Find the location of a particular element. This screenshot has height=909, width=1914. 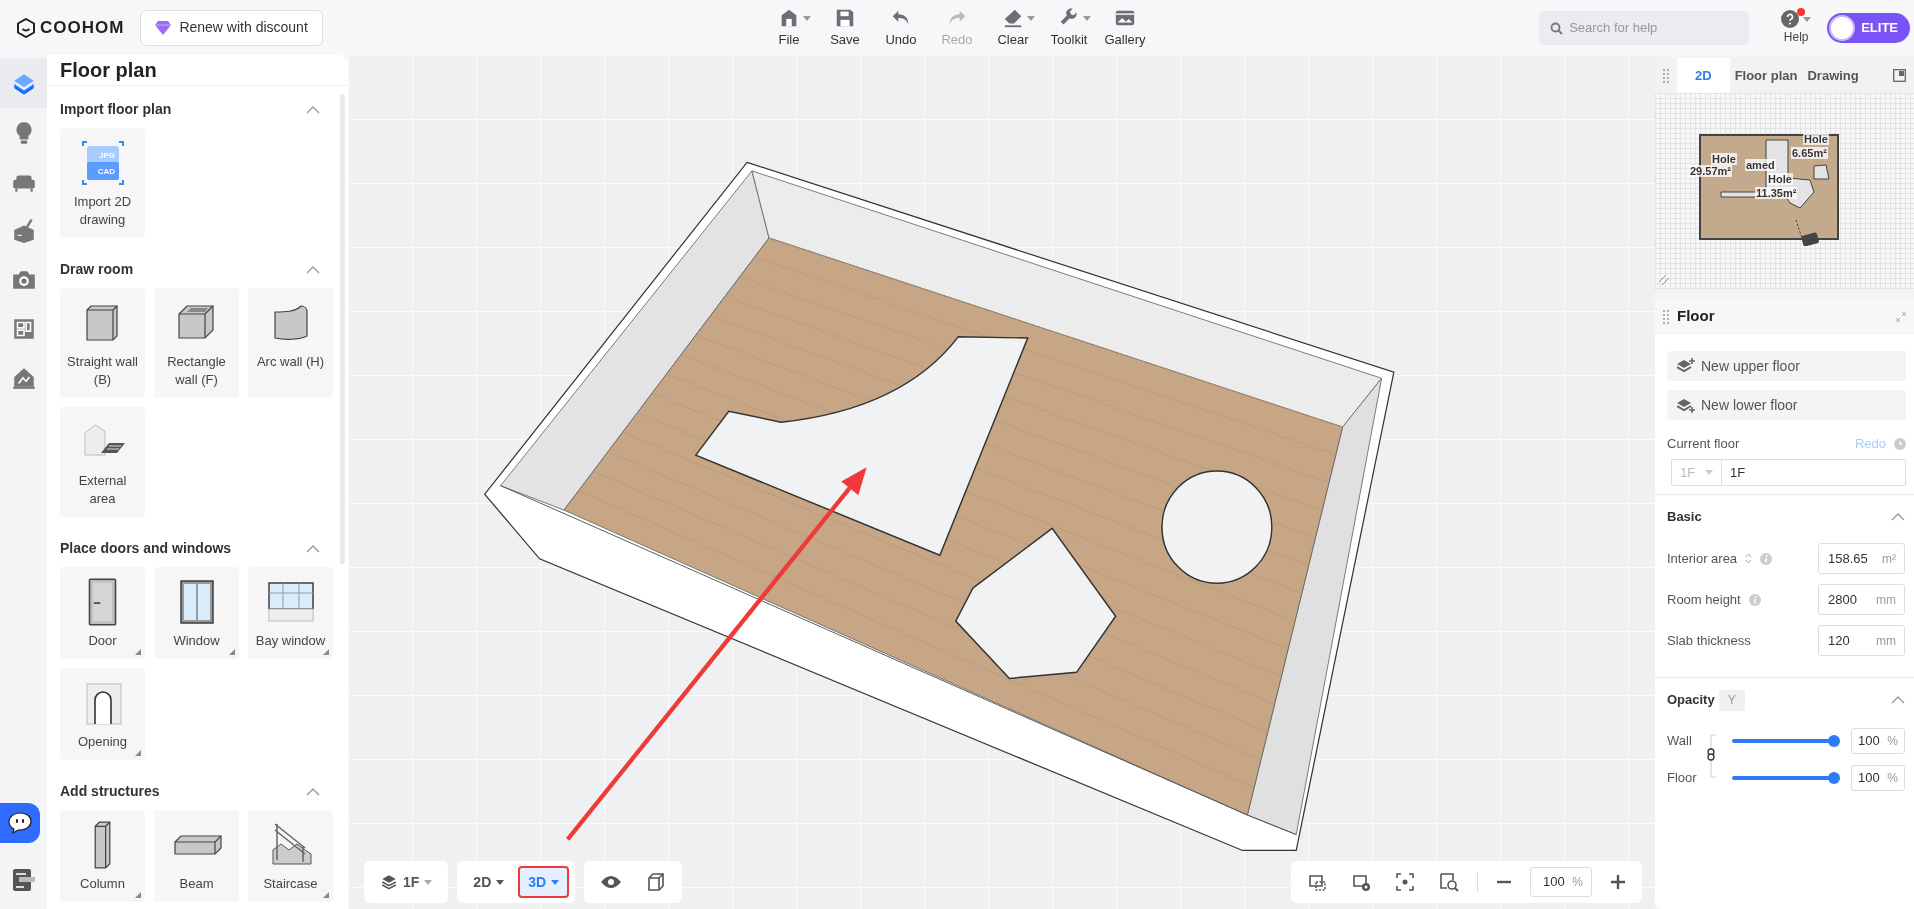

help-icon is located at coordinates (1790, 18).